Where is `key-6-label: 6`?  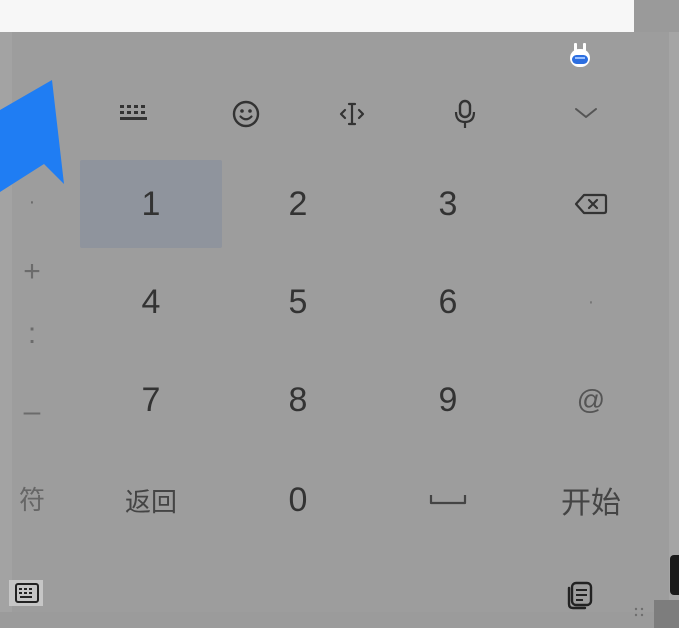
key-6-label: 6 is located at coordinates (448, 301).